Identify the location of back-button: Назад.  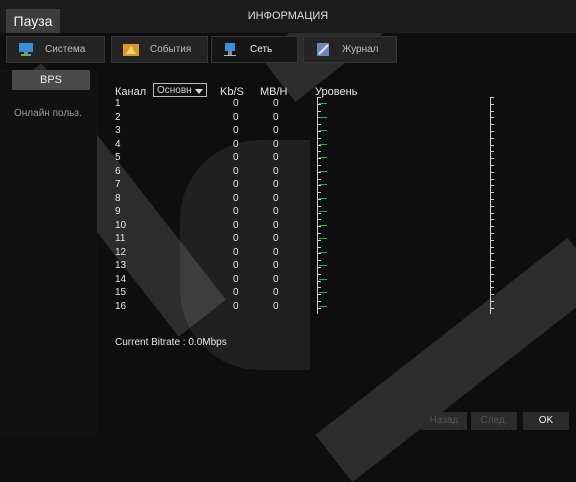
(444, 421).